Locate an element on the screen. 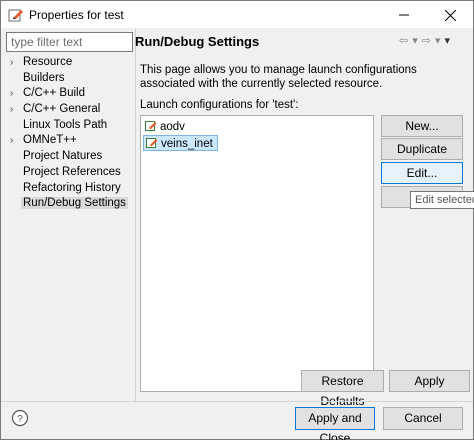  tooltip: Edit selected is located at coordinates (442, 200).